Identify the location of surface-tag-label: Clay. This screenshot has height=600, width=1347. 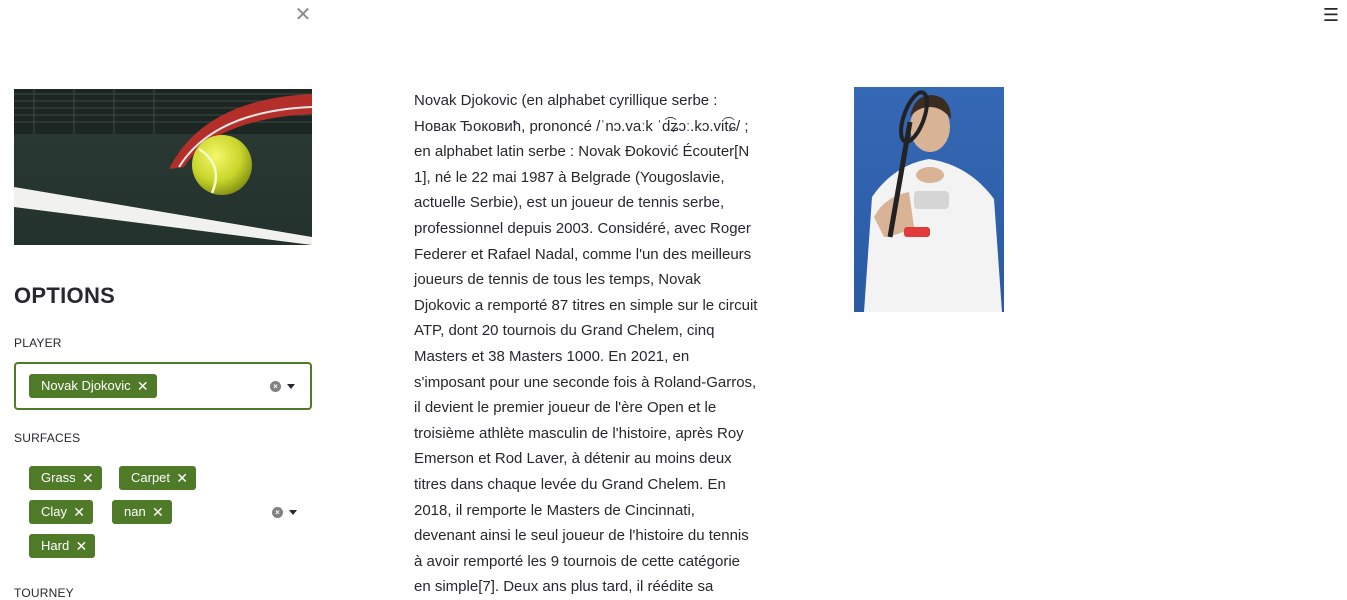
(54, 511).